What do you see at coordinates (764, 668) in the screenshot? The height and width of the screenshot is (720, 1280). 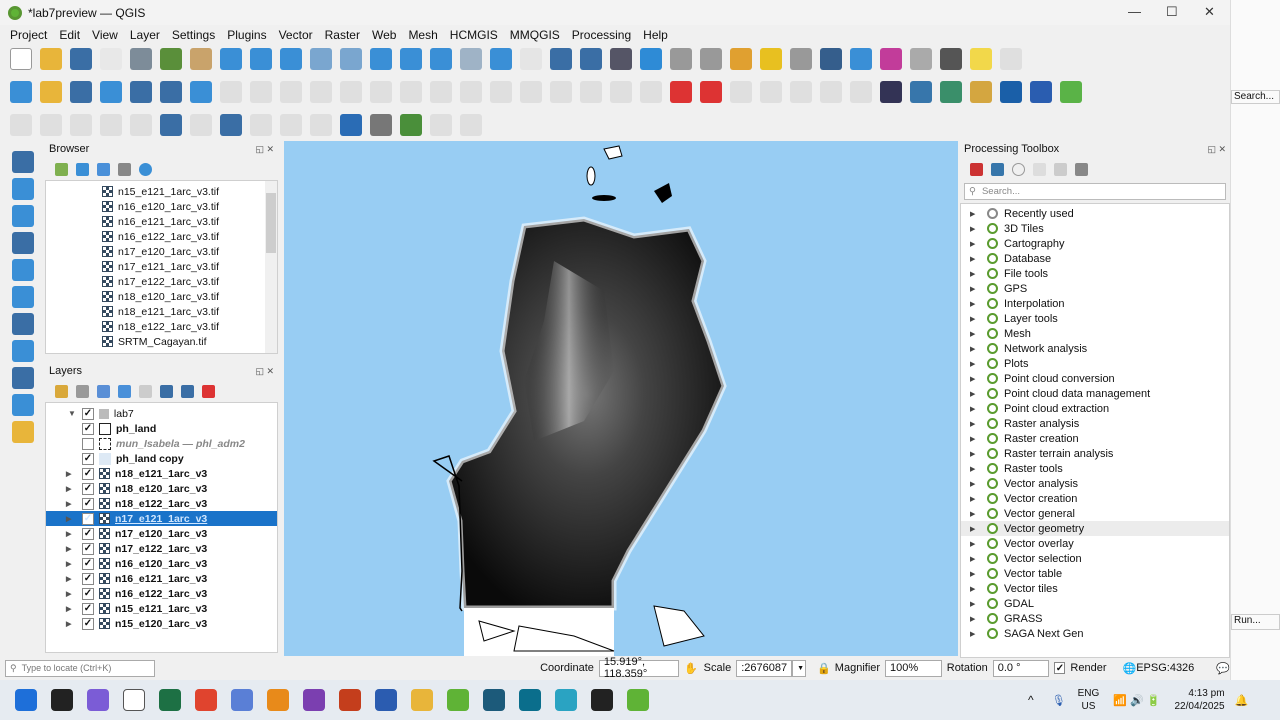 I see `scale-field: :2676087` at bounding box center [764, 668].